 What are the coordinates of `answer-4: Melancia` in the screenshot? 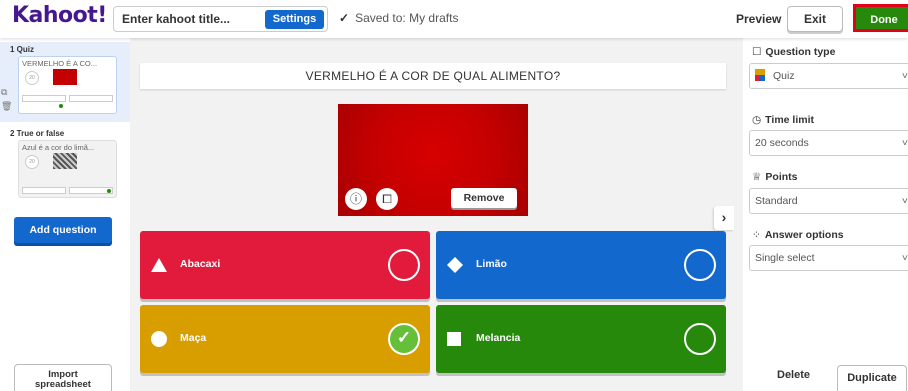 It's located at (581, 339).